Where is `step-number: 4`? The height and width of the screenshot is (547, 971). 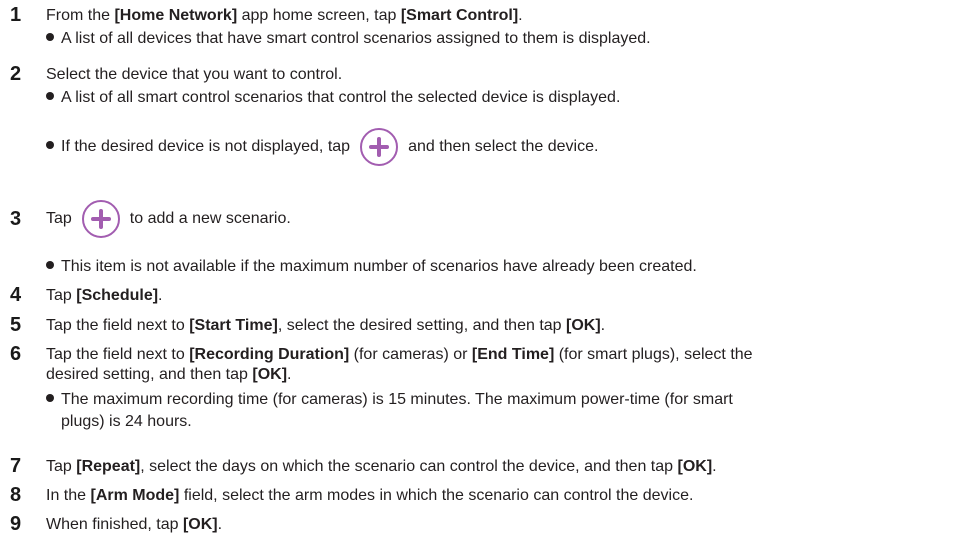 step-number: 4 is located at coordinates (16, 295).